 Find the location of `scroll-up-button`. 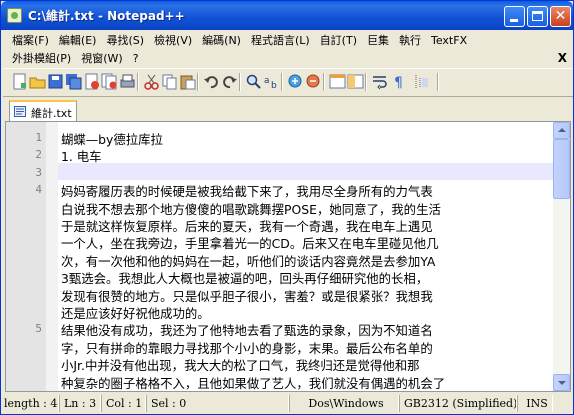

scroll-up-button is located at coordinates (561, 130).